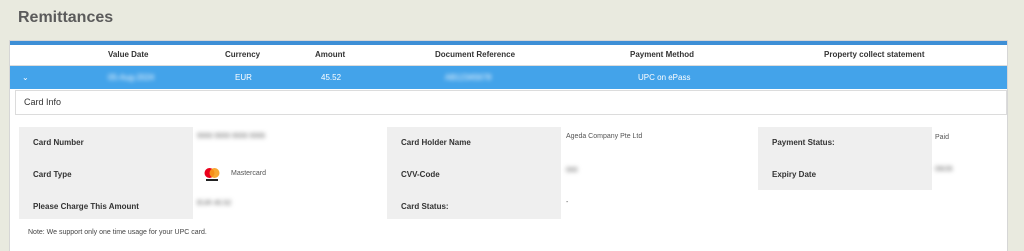 This screenshot has height=251, width=1024. Describe the element at coordinates (511, 102) in the screenshot. I see `card-info-header: Card Info` at that location.